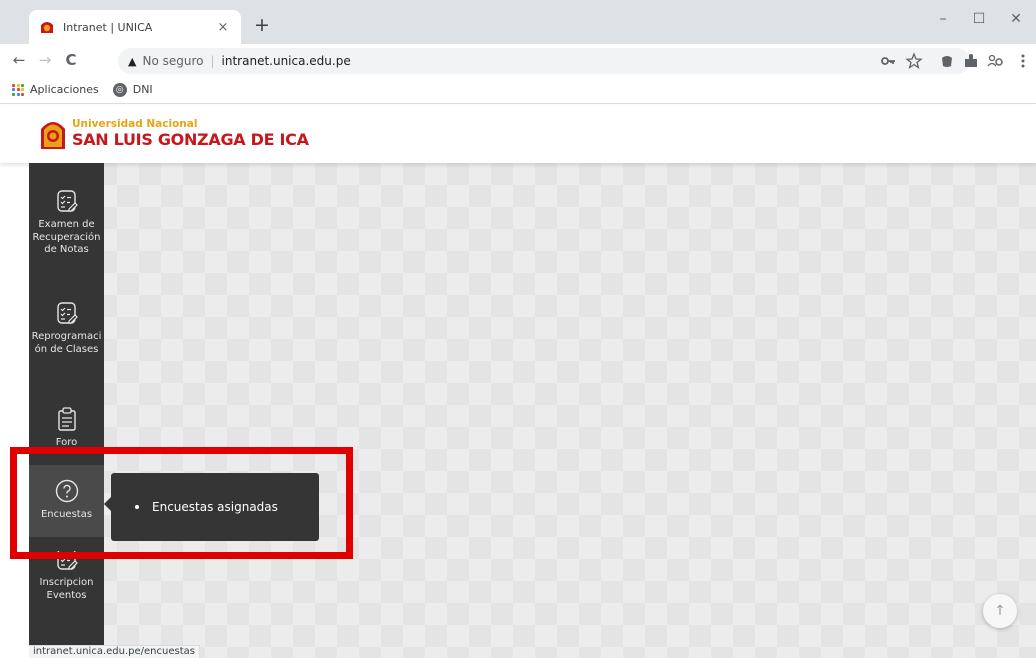 This screenshot has height=658, width=1036. I want to click on globe-icon: ◎, so click(119, 89).